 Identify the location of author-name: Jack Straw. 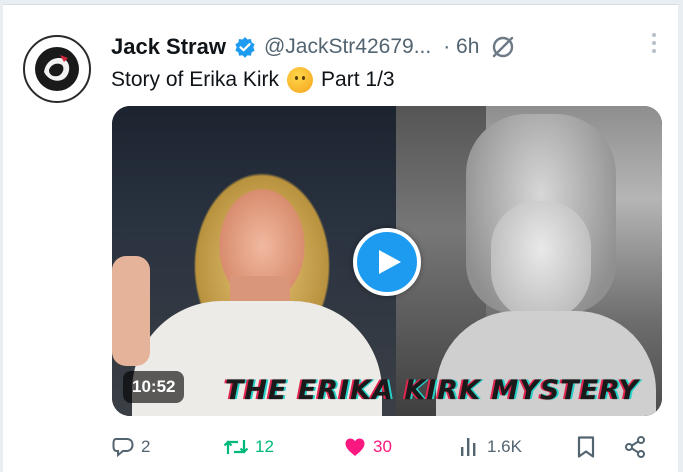
(168, 47).